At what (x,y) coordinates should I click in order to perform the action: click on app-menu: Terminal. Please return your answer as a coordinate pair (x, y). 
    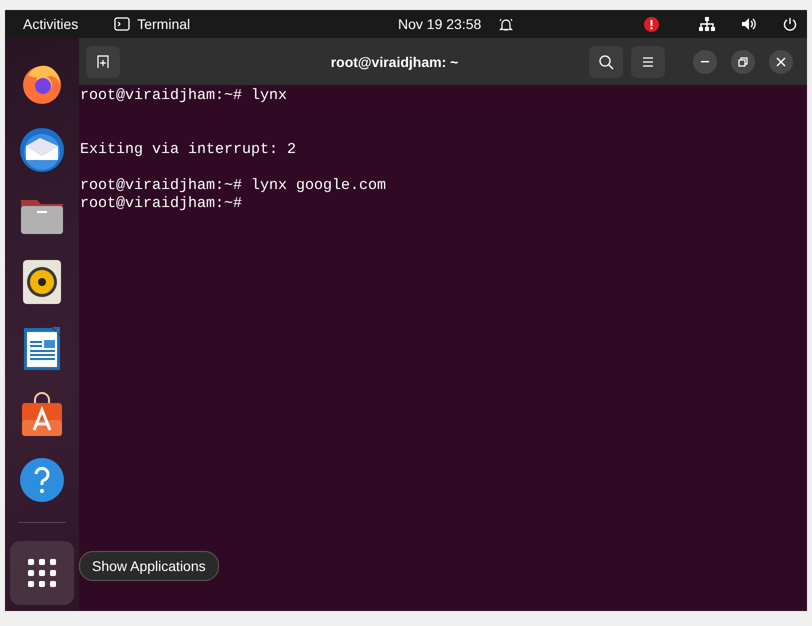
    Looking at the image, I should click on (163, 24).